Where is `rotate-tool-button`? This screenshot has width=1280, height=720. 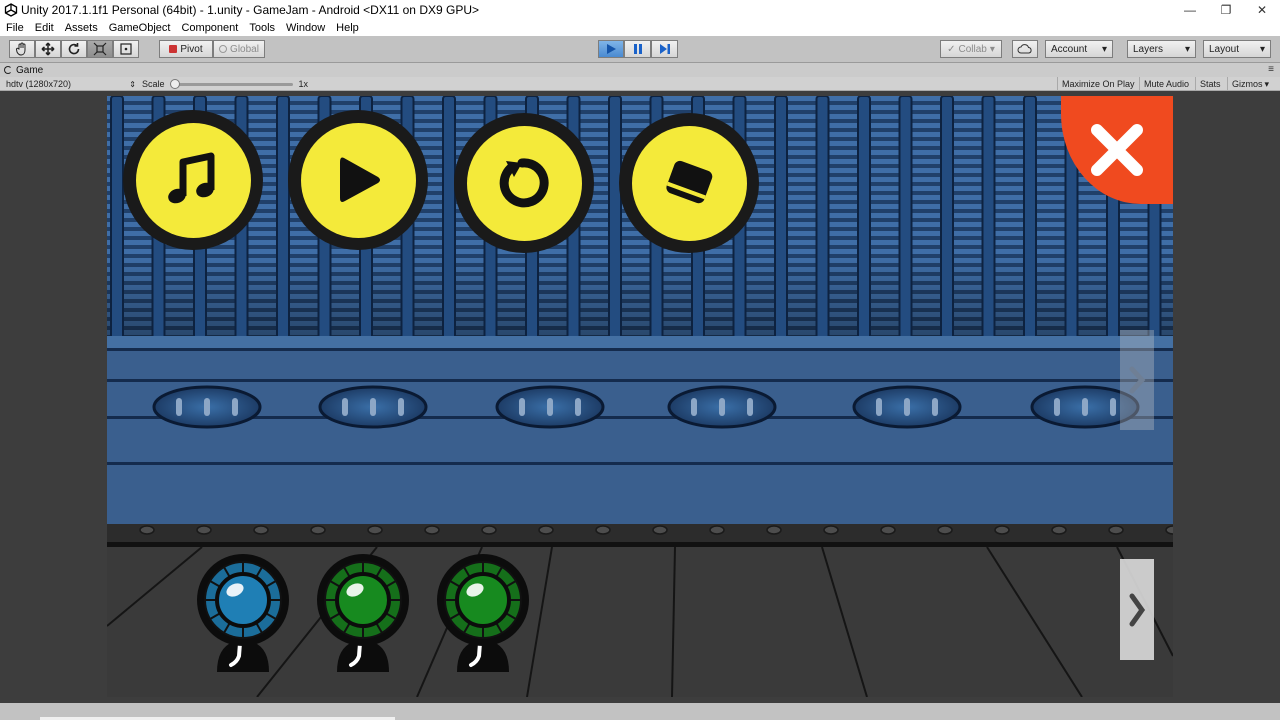
rotate-tool-button is located at coordinates (74, 49).